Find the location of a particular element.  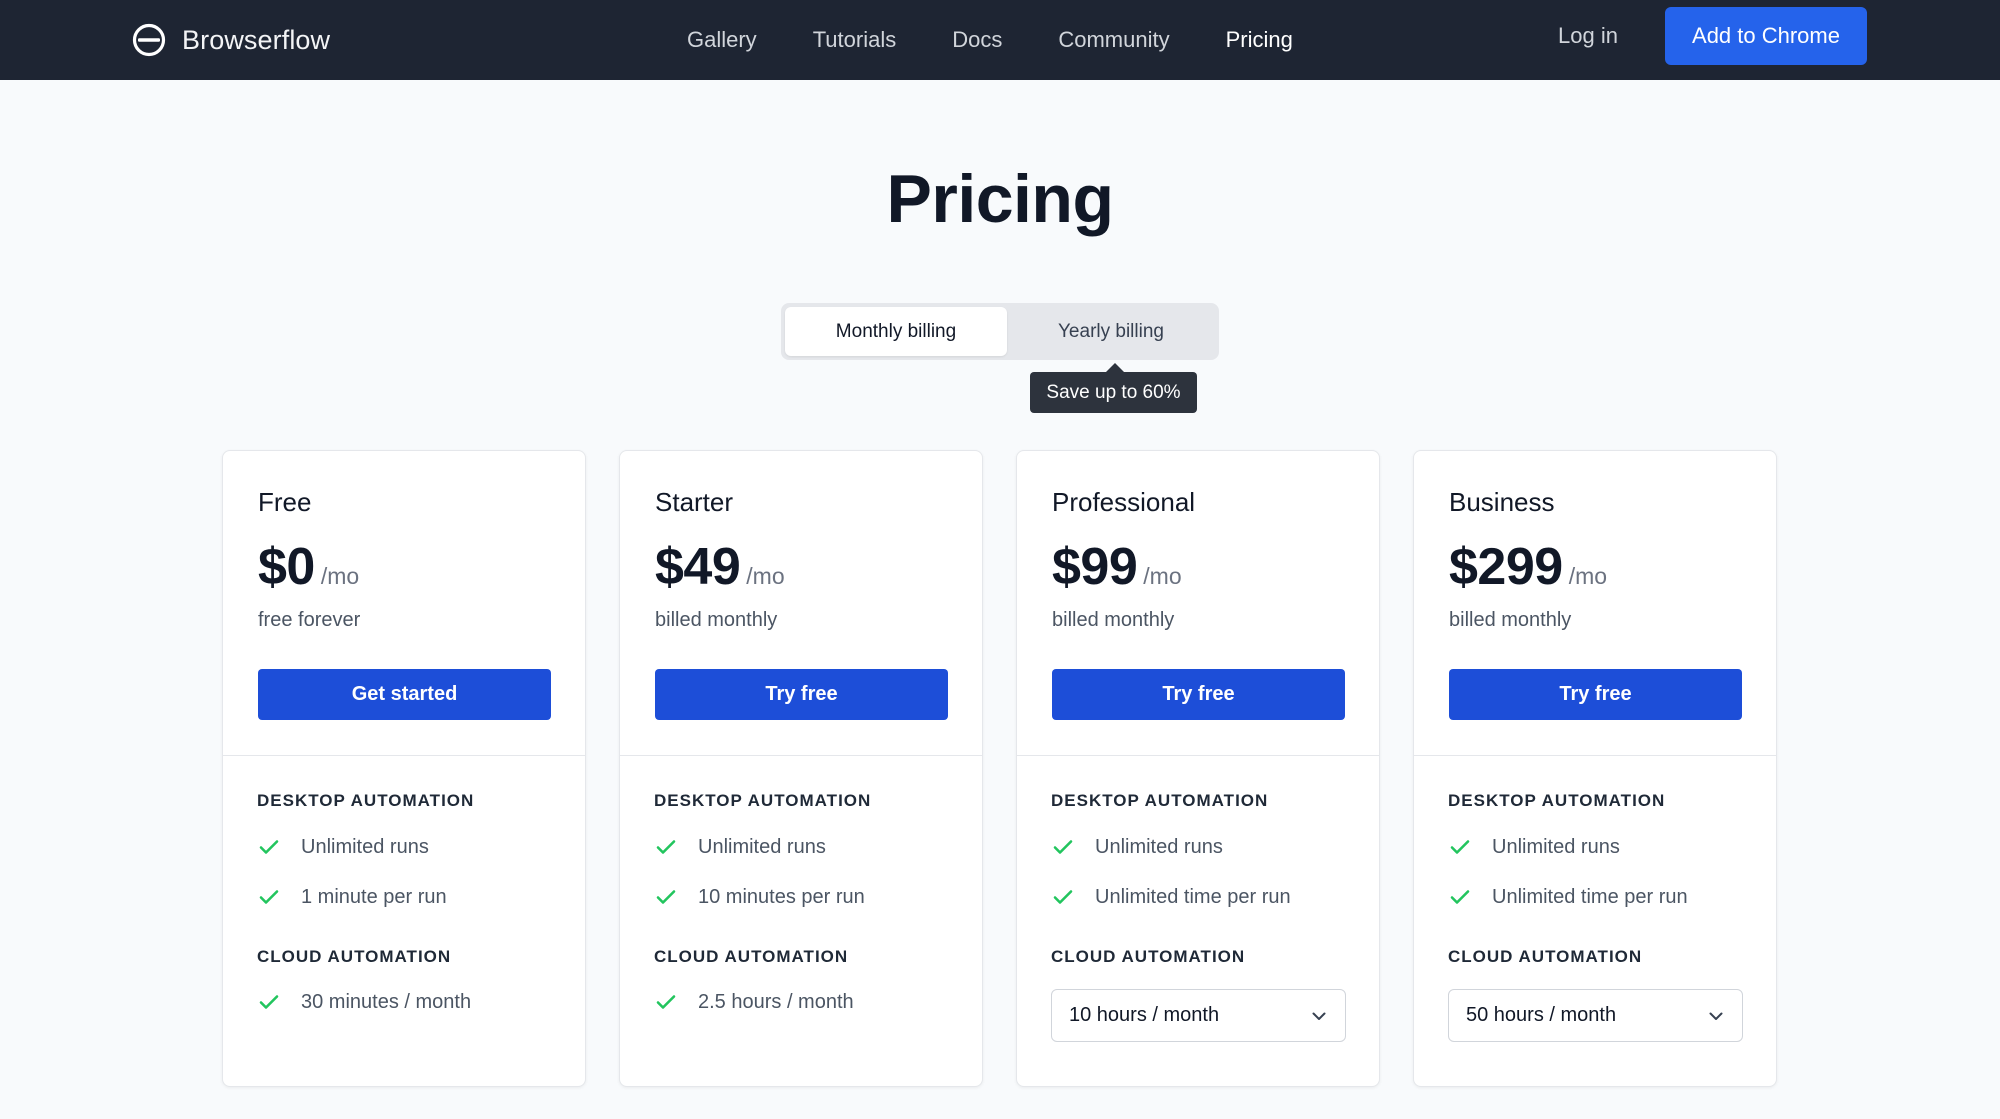

feature-text: 10 minutes per run is located at coordinates (781, 896).